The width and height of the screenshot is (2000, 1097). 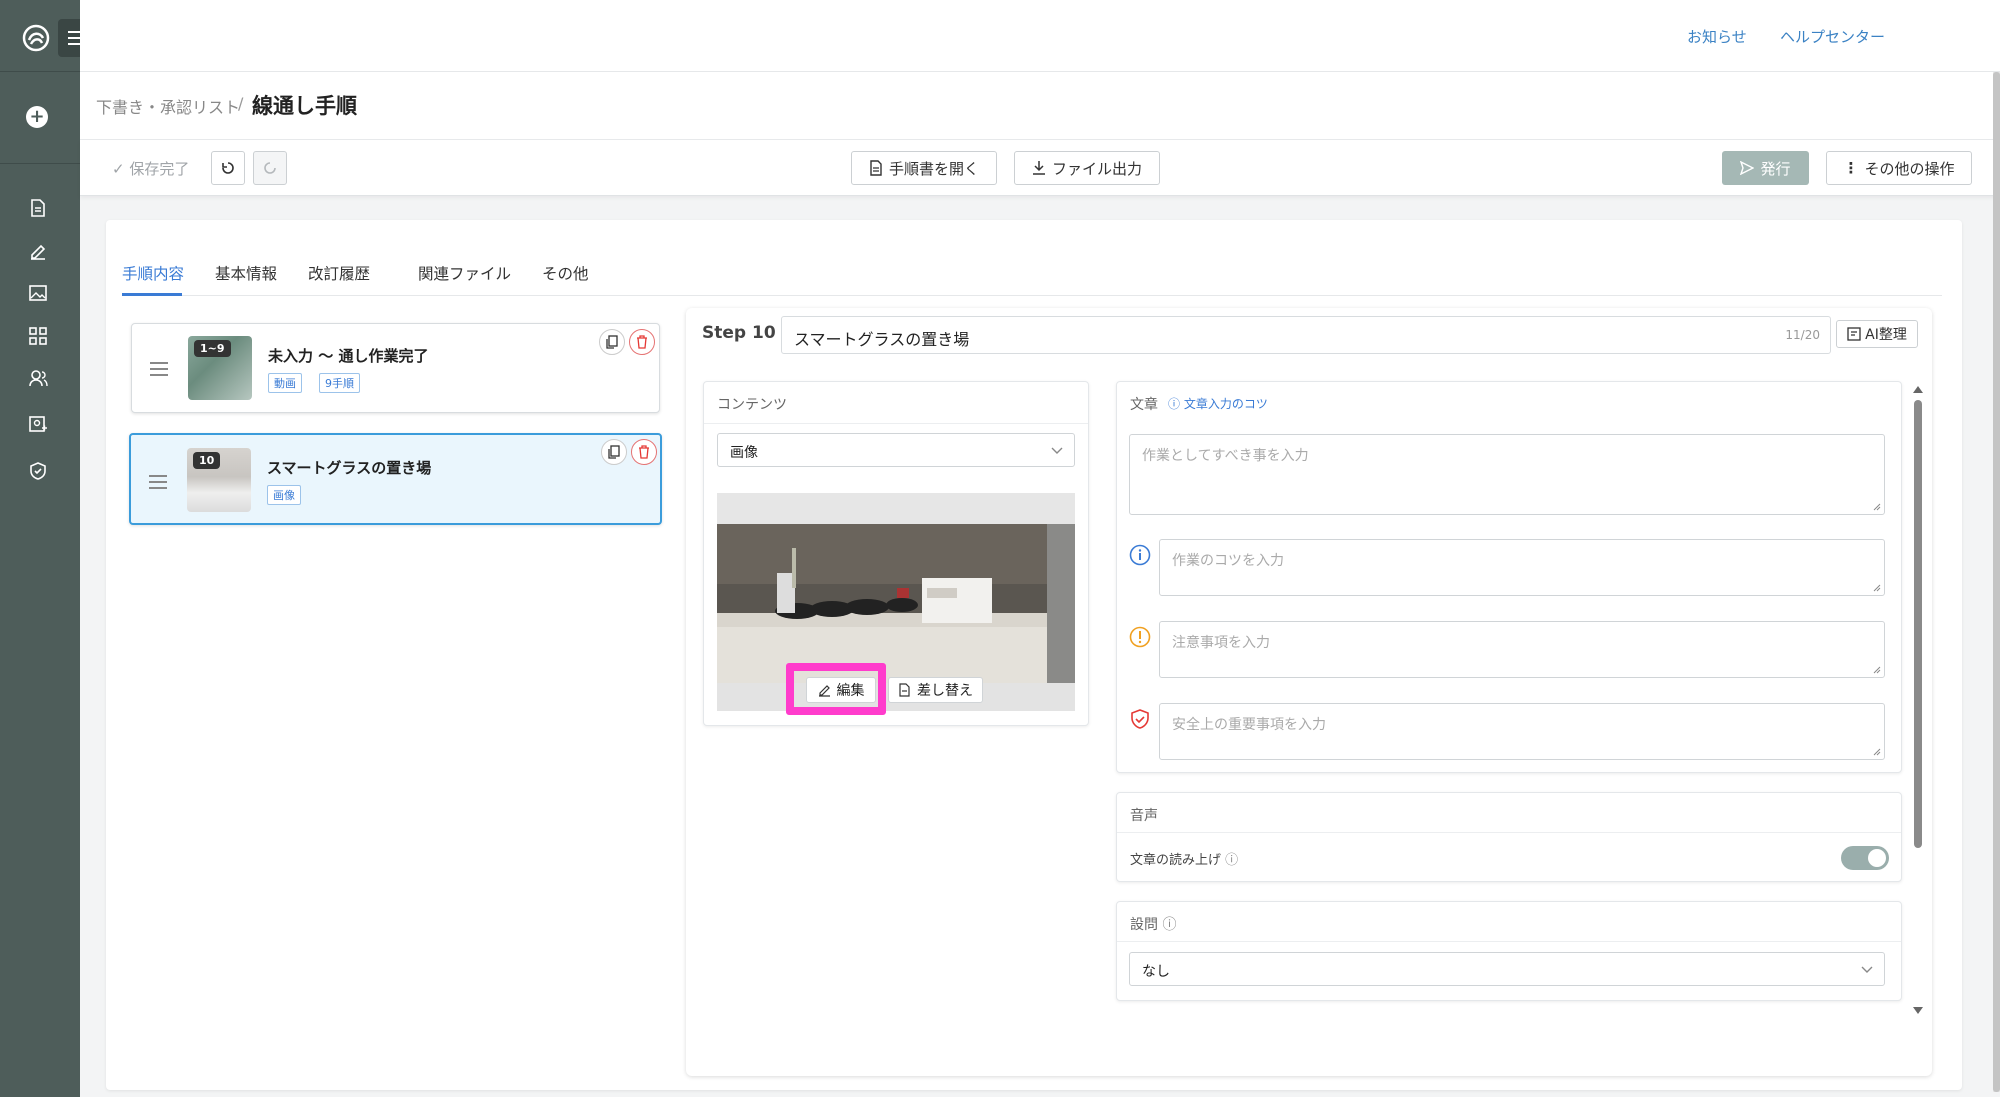 What do you see at coordinates (565, 273) in the screenshot?
I see `tab-other: その他` at bounding box center [565, 273].